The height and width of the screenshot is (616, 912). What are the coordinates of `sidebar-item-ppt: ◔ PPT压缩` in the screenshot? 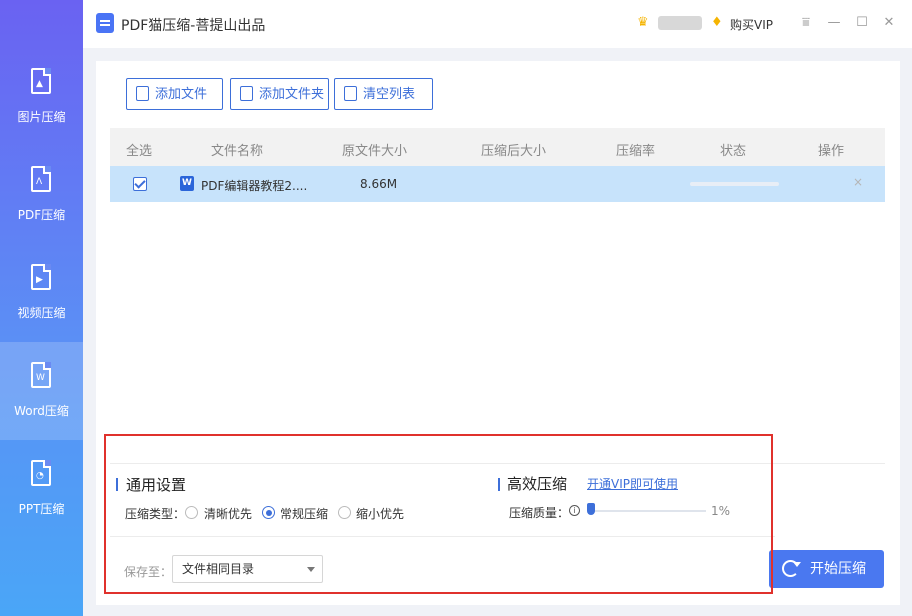 It's located at (41, 489).